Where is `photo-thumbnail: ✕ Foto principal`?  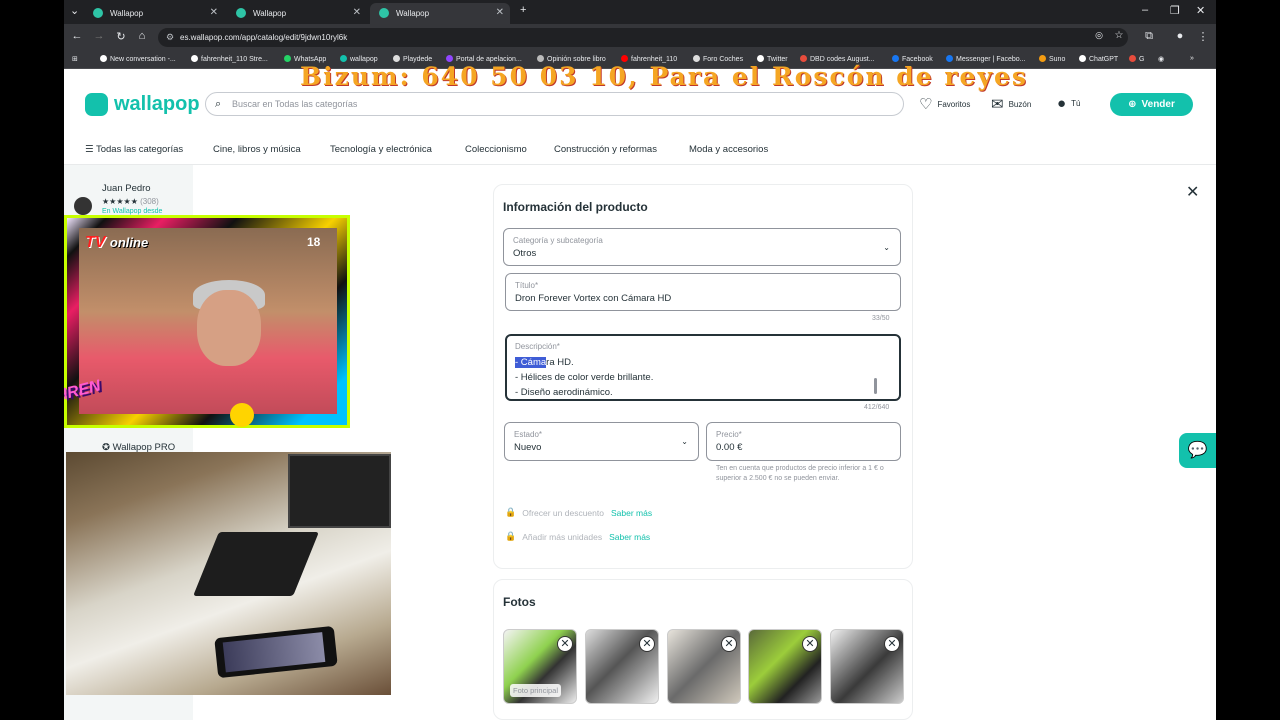
photo-thumbnail: ✕ Foto principal is located at coordinates (540, 666).